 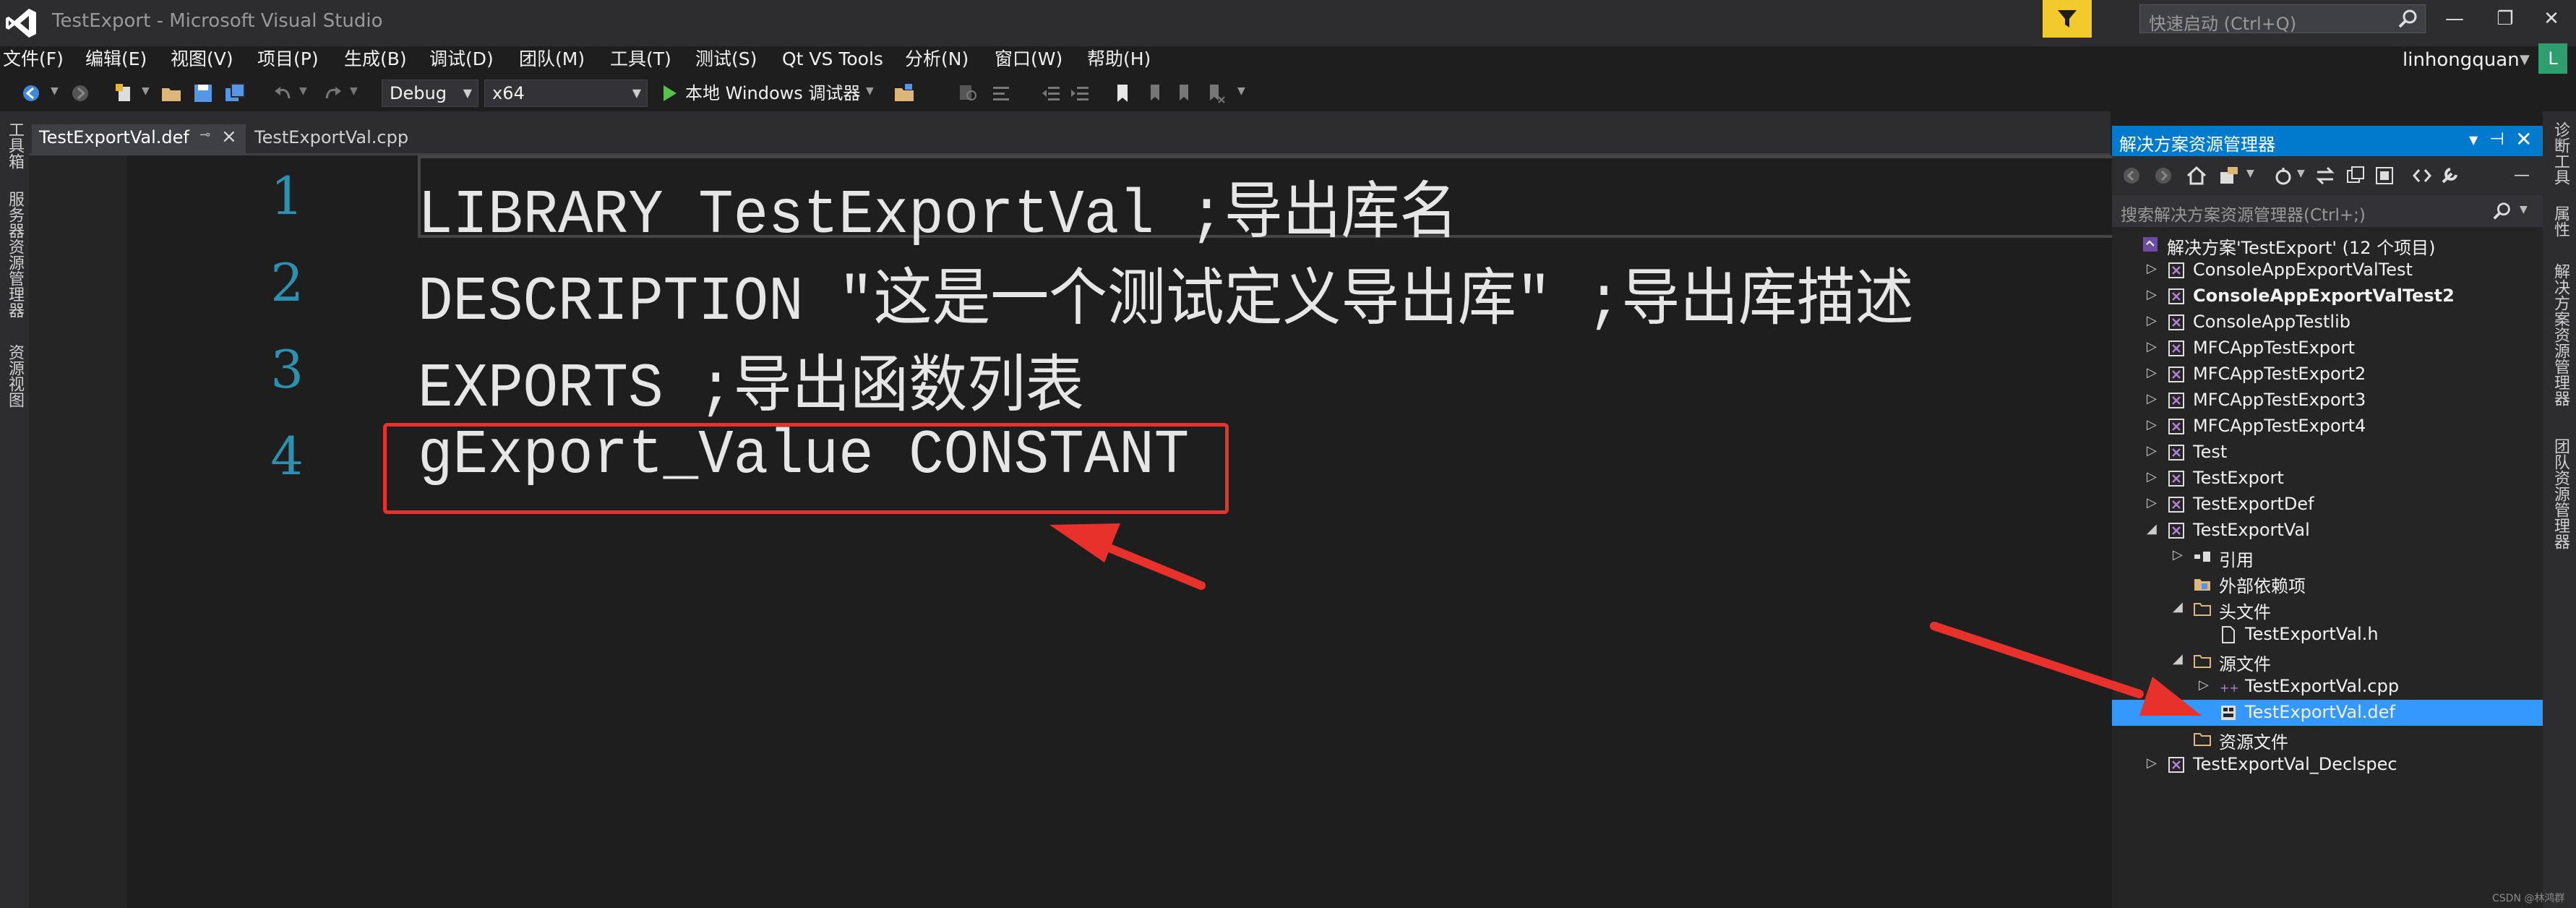 What do you see at coordinates (2250, 173) in the screenshot?
I see `views-dropdown-icon: ▼` at bounding box center [2250, 173].